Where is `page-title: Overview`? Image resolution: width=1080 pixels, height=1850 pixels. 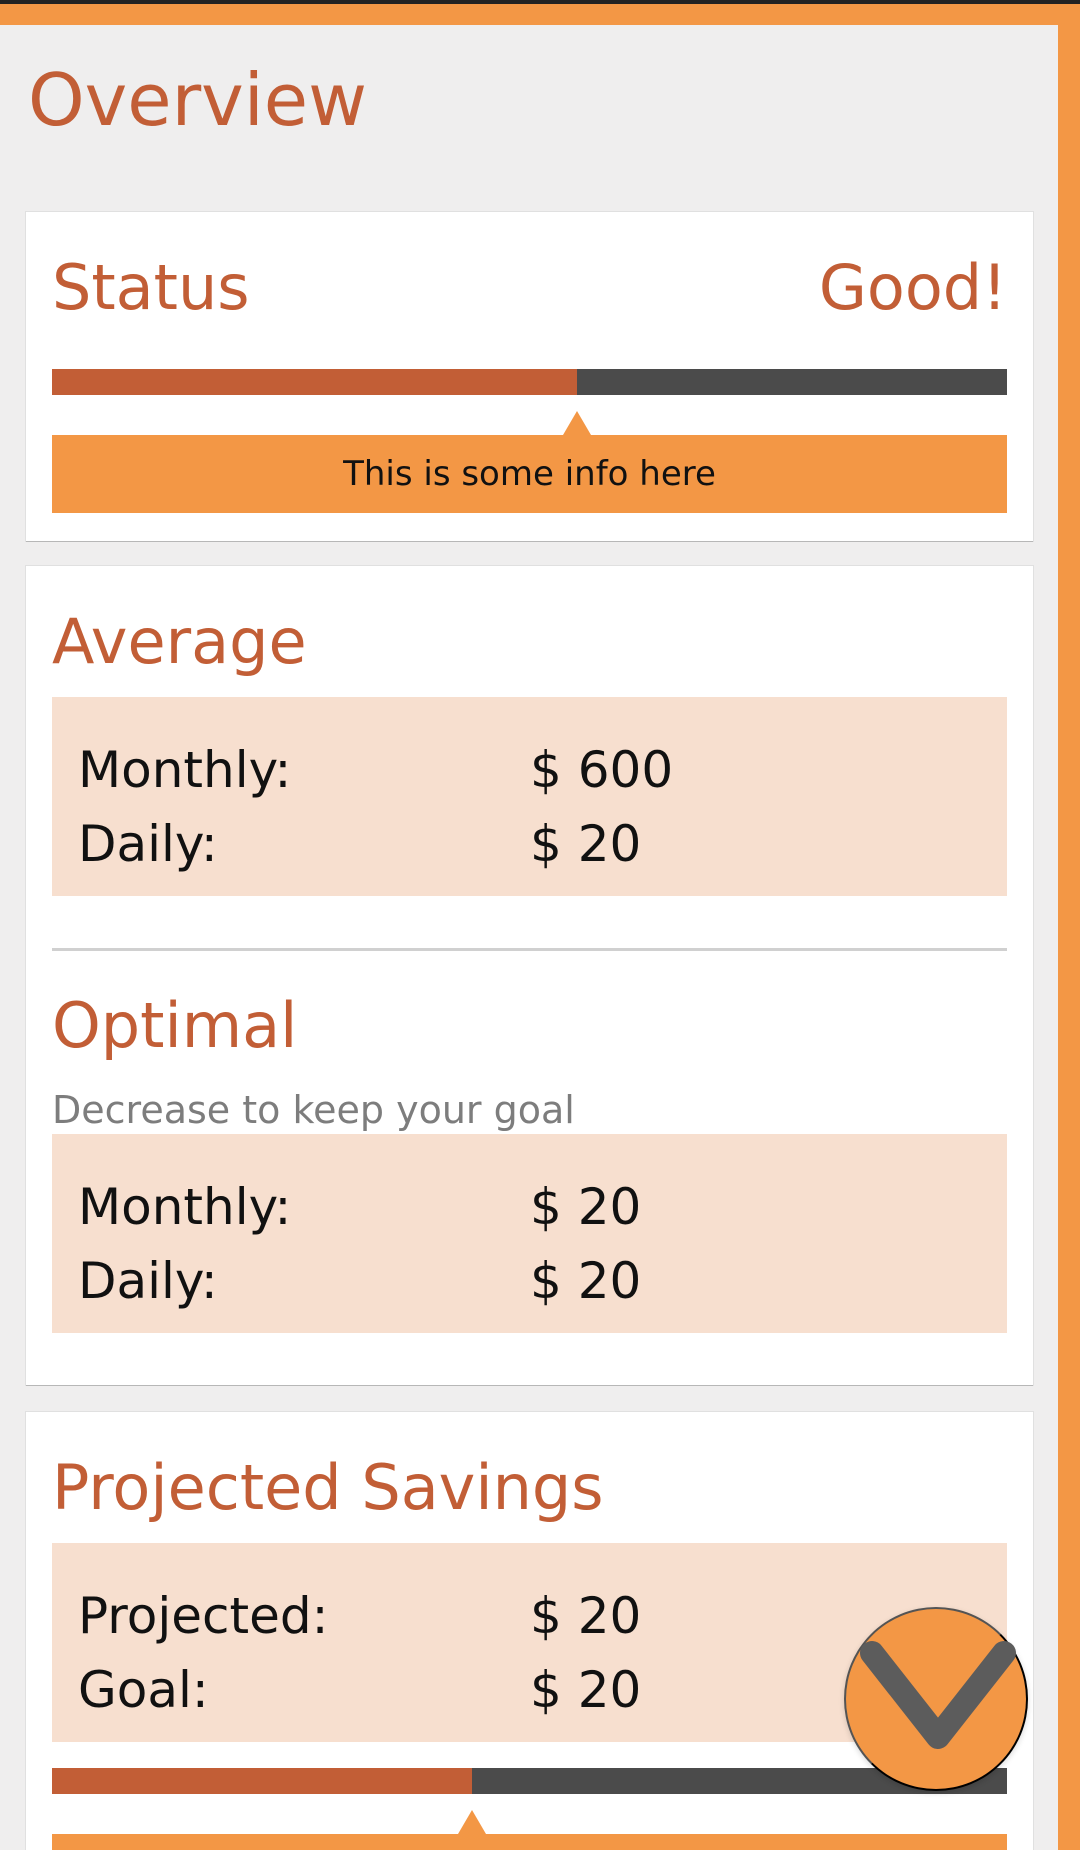 page-title: Overview is located at coordinates (197, 100).